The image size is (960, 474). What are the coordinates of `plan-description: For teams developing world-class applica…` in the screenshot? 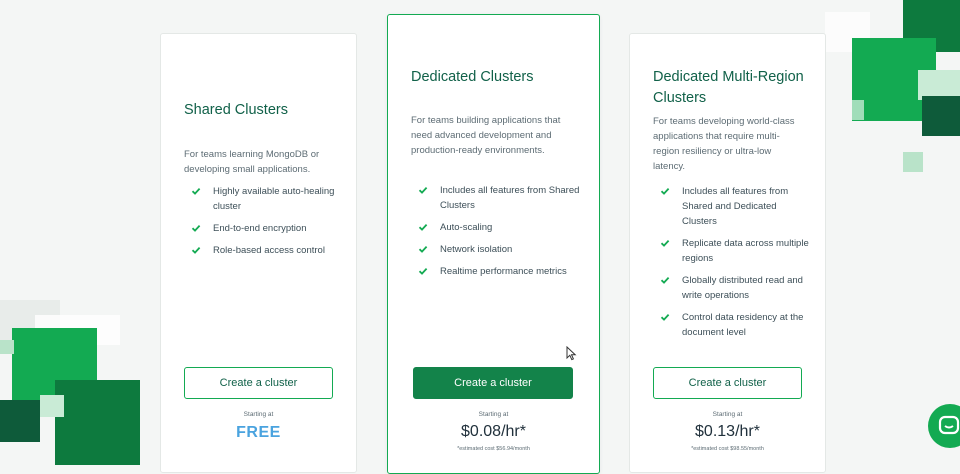 It's located at (724, 144).